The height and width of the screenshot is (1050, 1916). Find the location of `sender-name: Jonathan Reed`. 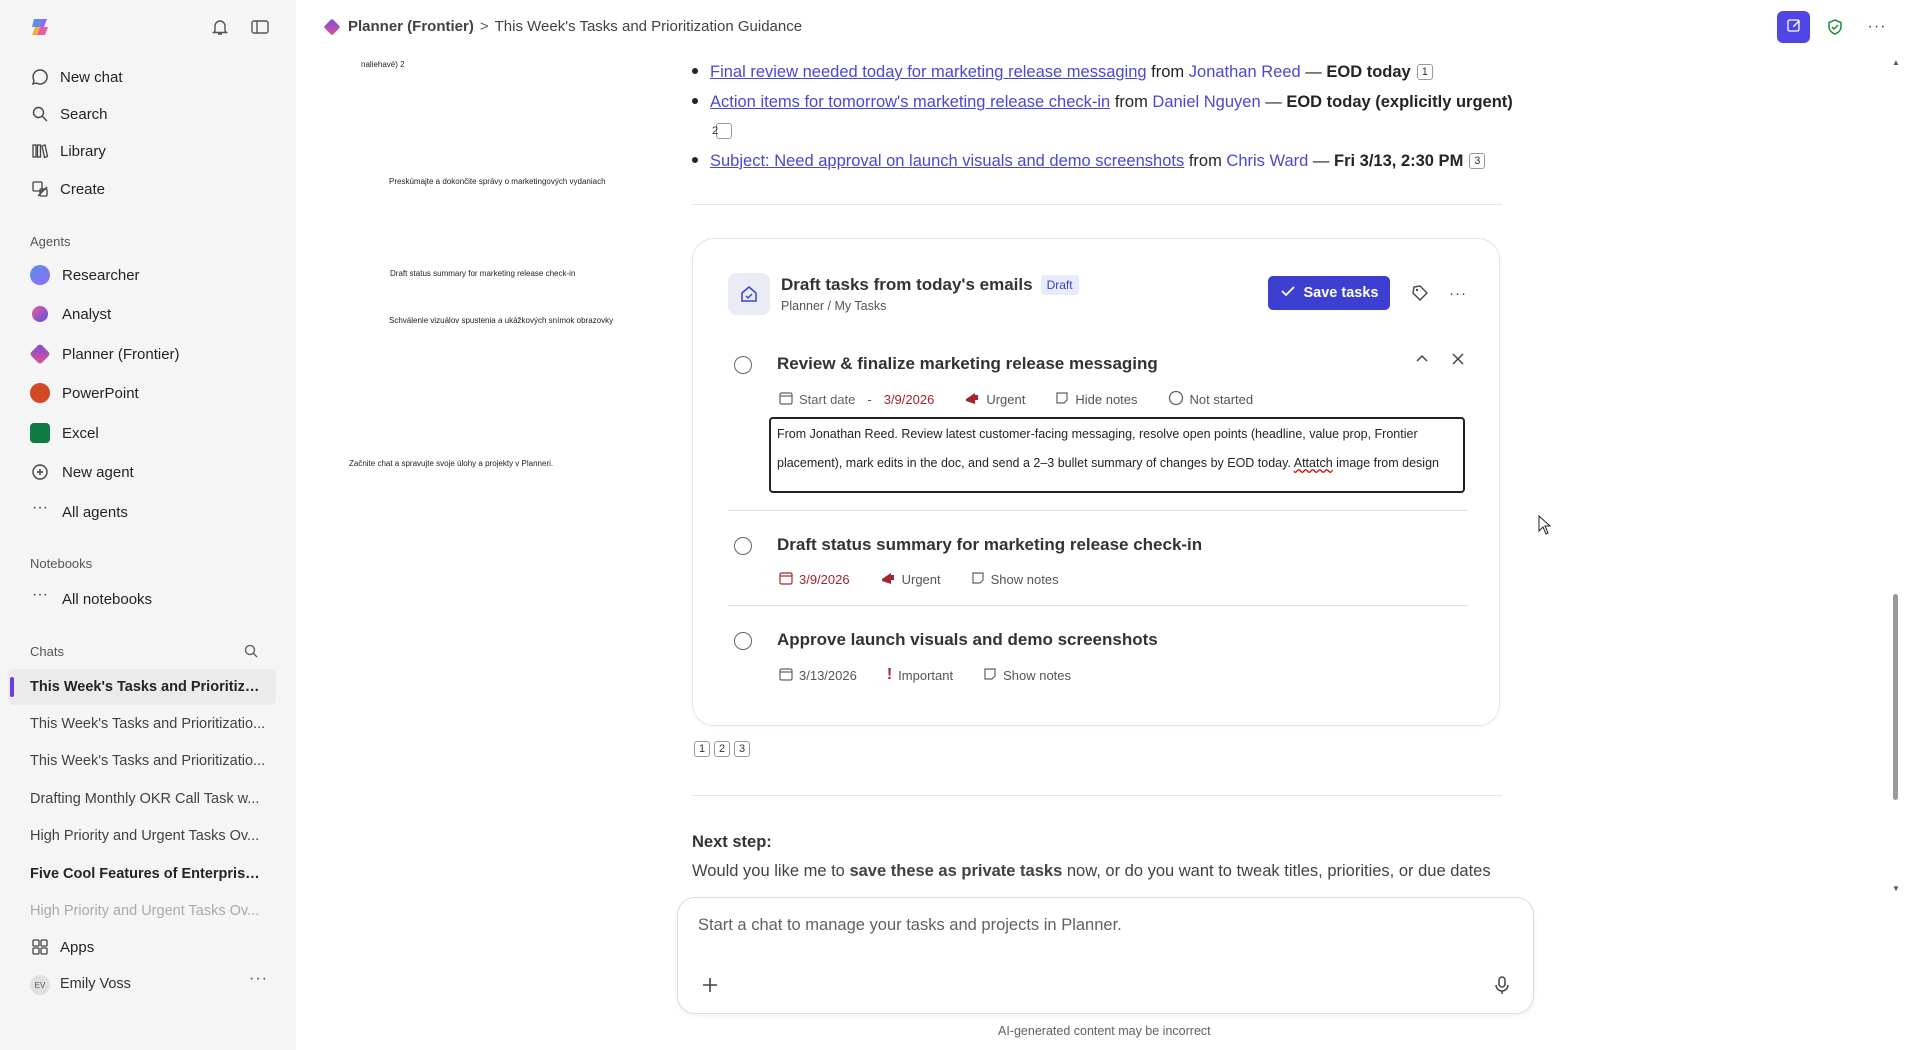

sender-name: Jonathan Reed is located at coordinates (1245, 72).